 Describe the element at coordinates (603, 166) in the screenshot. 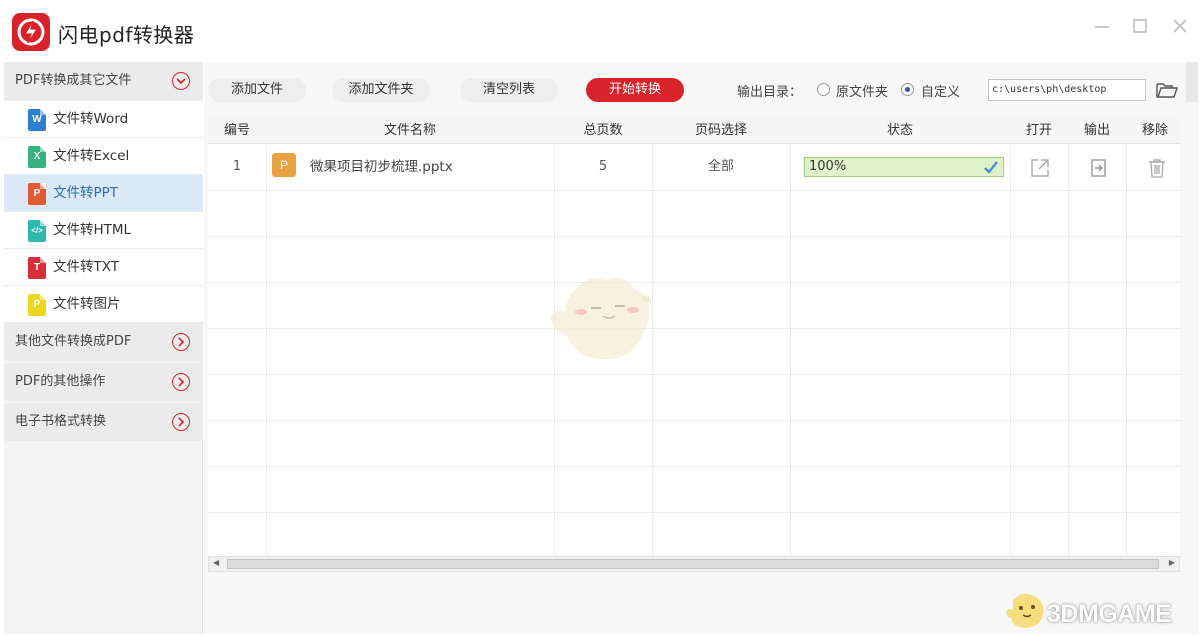

I see `row-pages: 5` at that location.